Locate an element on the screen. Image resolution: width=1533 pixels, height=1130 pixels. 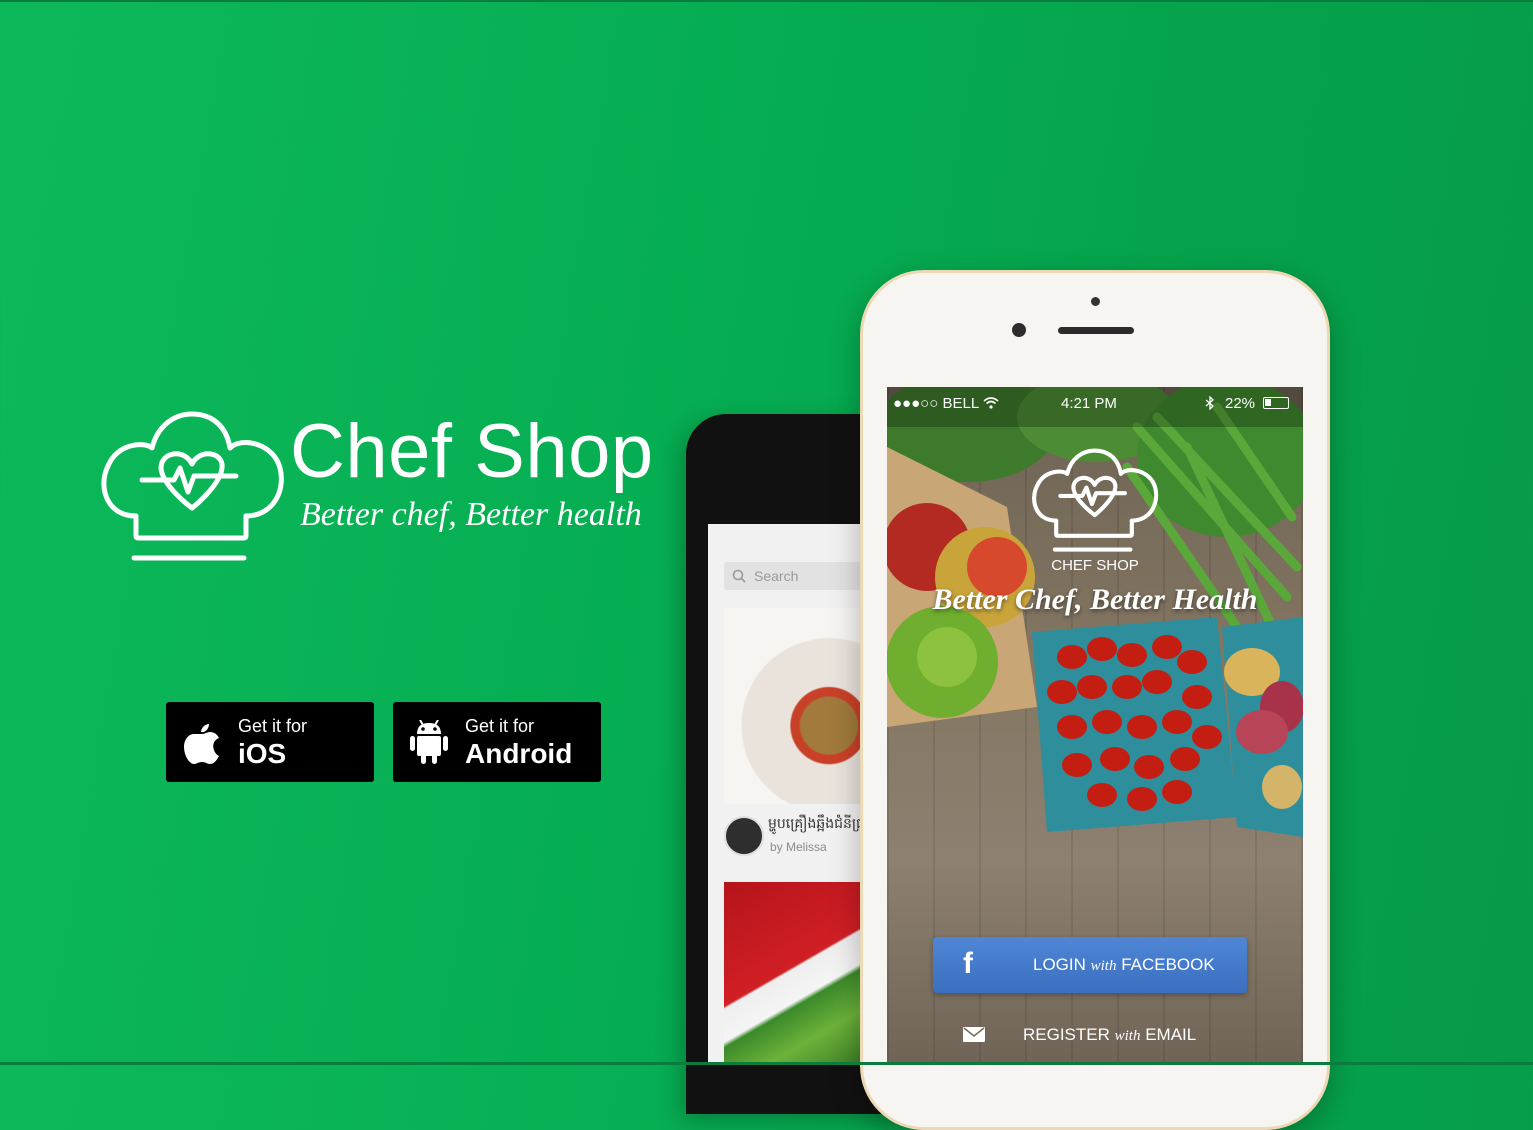
register-email-label: REGISTER with EMAIL is located at coordinates (1110, 1034).